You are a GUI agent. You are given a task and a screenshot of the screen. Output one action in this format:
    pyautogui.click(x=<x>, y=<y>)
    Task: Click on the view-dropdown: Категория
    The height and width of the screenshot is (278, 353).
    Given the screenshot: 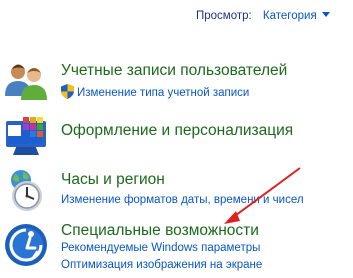 What is the action you would take?
    pyautogui.click(x=296, y=16)
    